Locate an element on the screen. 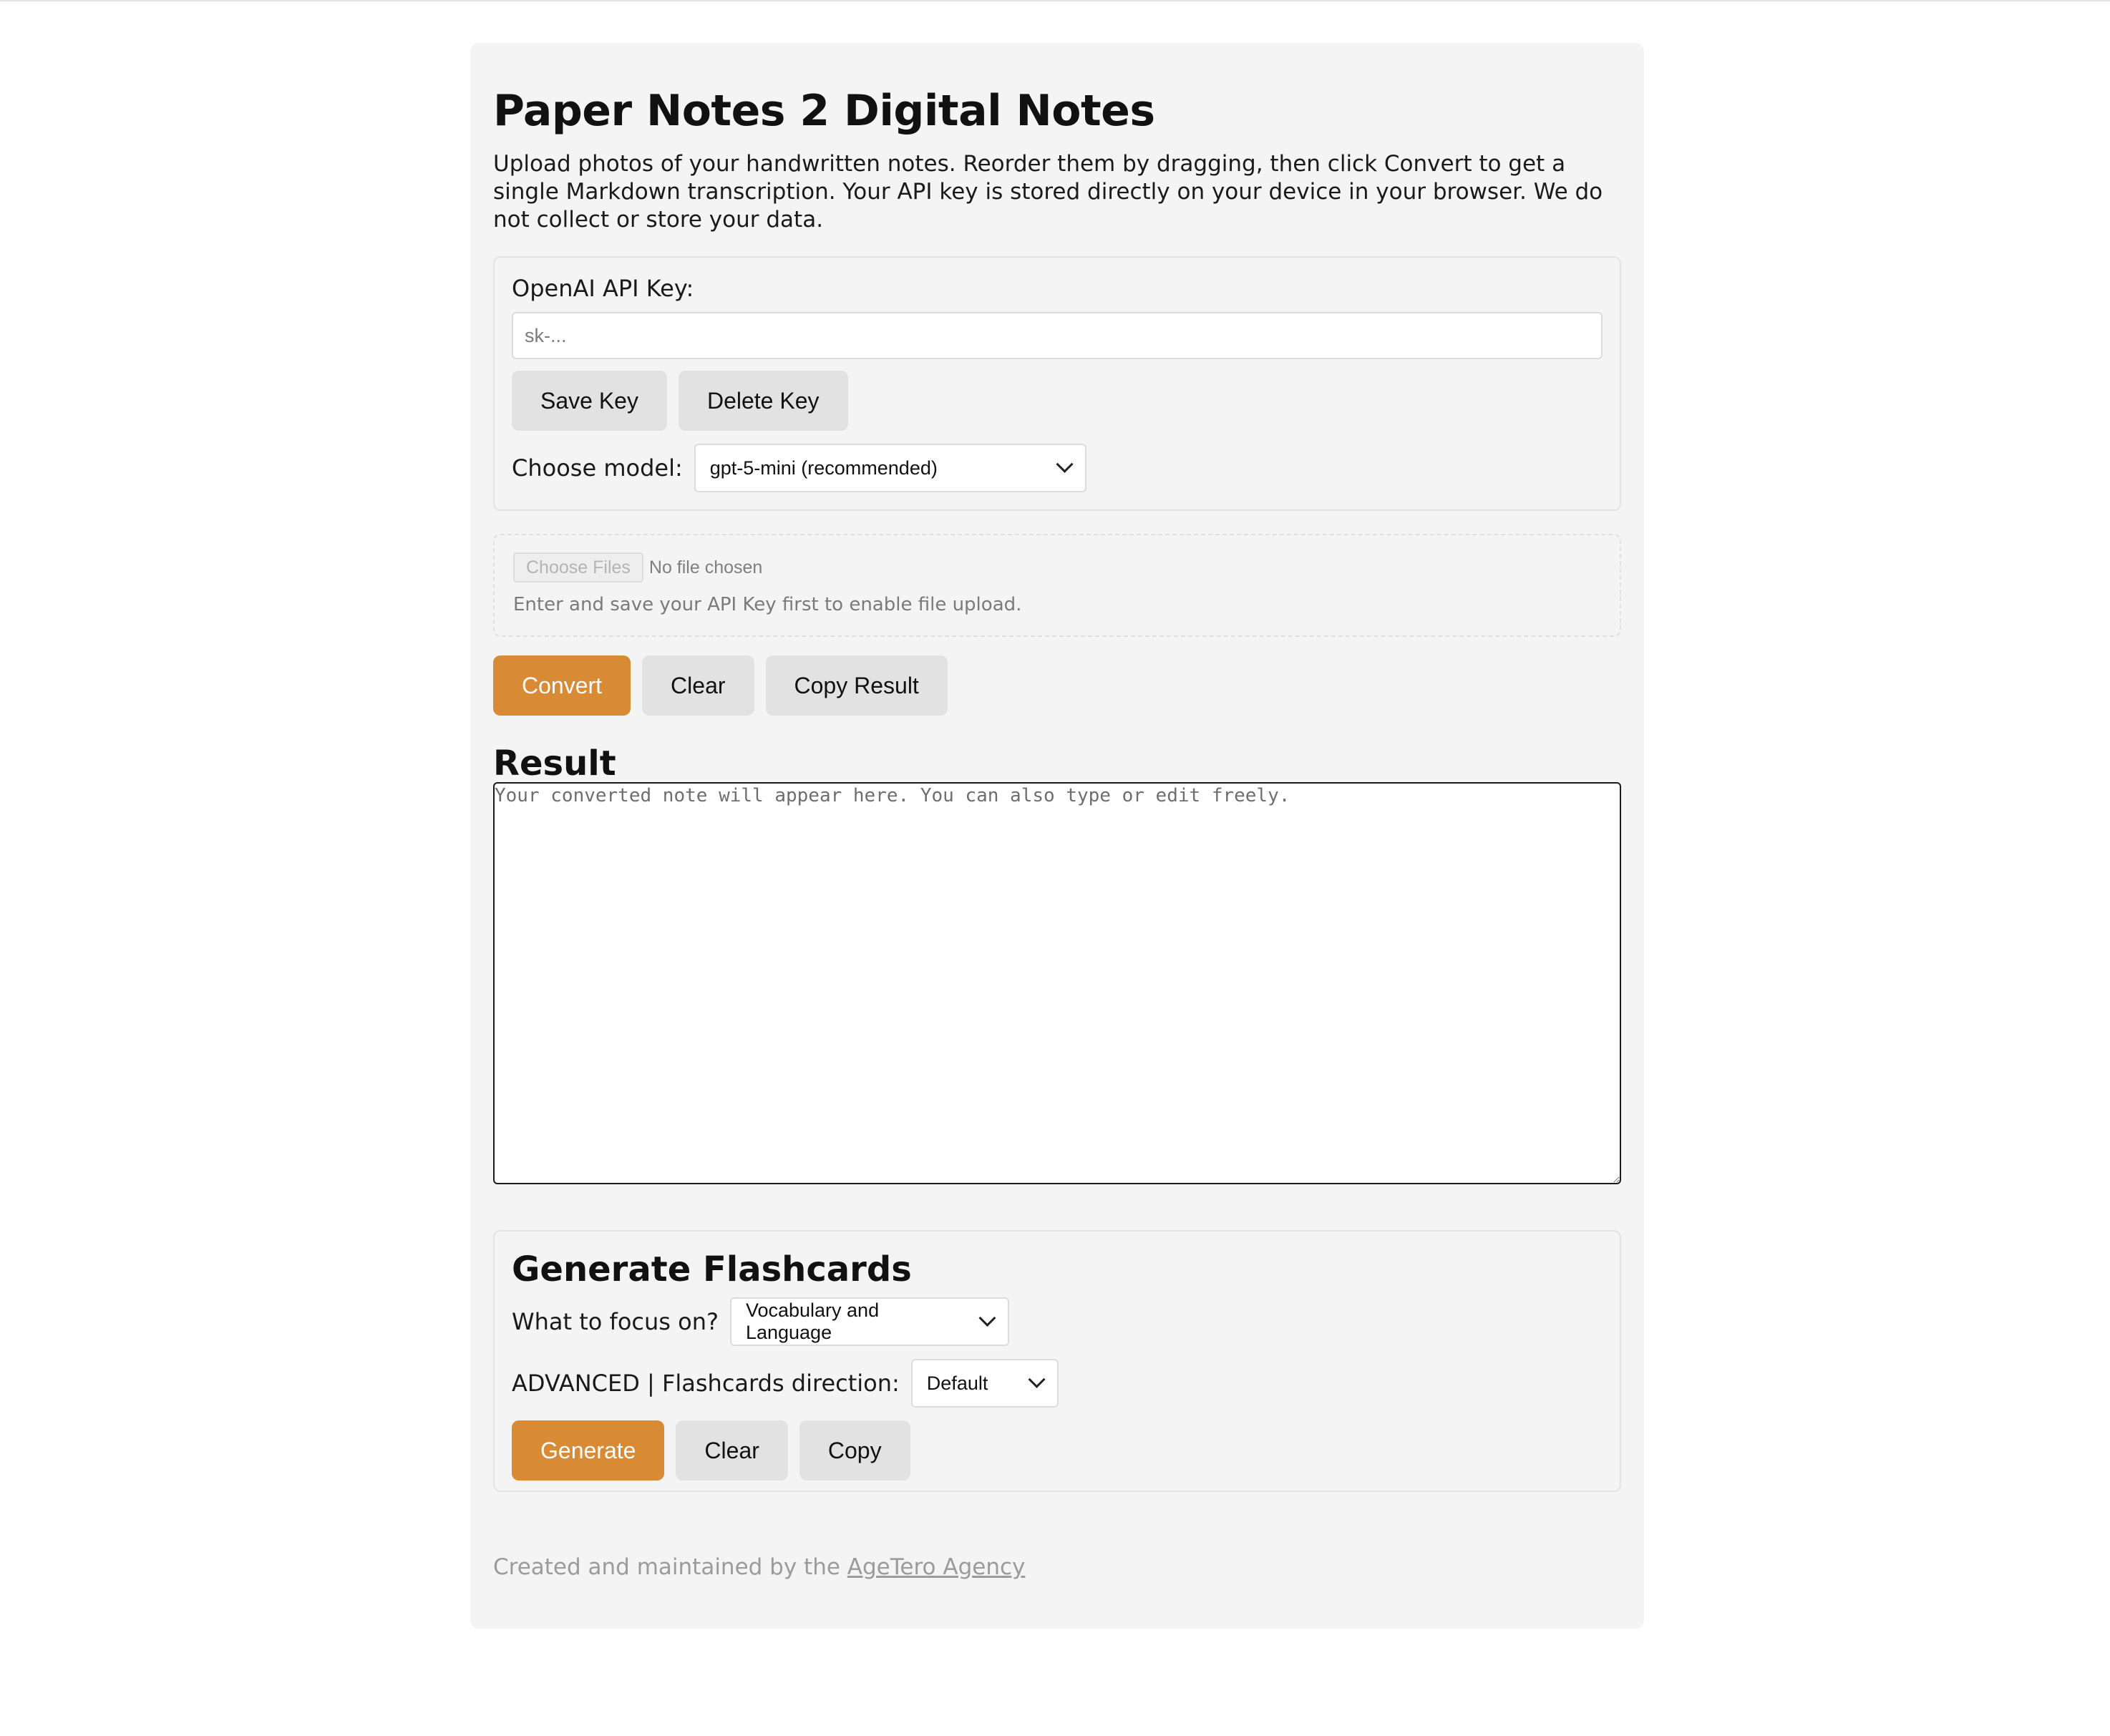  model-row: Choose model: gpt-5-mini (recommended) is located at coordinates (1057, 468).